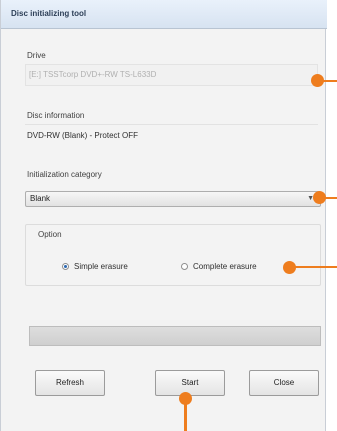  What do you see at coordinates (171, 124) in the screenshot?
I see `divider` at bounding box center [171, 124].